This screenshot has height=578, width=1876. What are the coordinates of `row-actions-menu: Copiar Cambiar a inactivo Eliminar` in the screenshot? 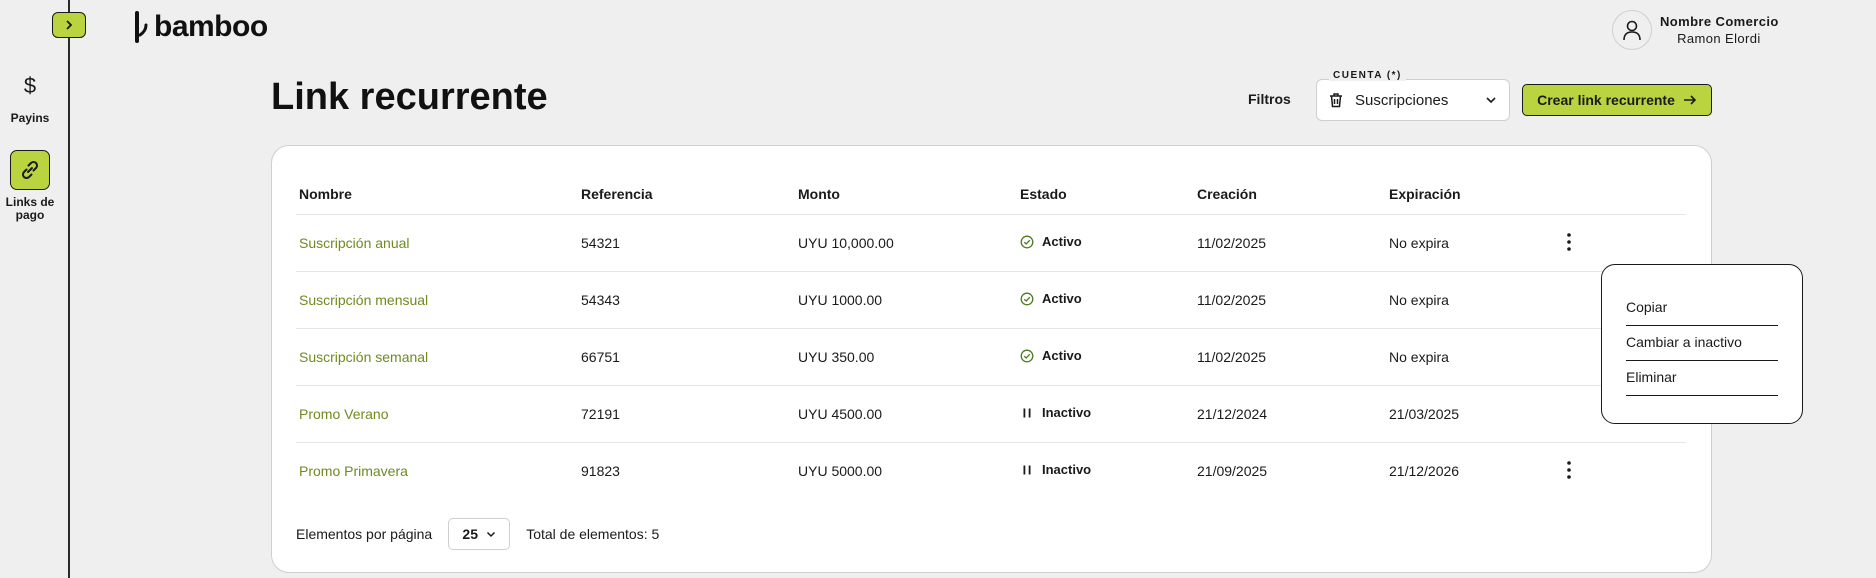 It's located at (1702, 344).